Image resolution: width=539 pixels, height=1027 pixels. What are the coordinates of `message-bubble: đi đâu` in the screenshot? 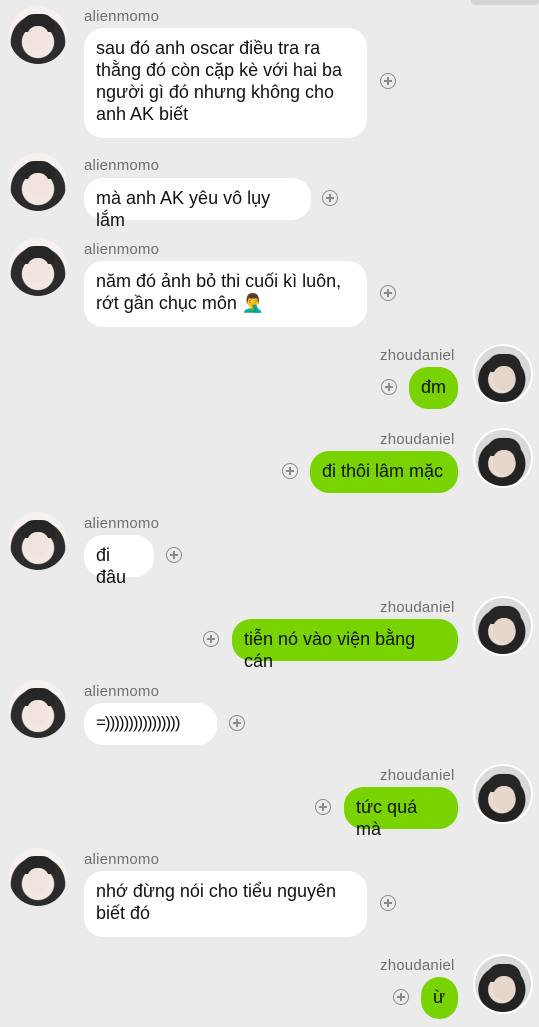 It's located at (119, 561).